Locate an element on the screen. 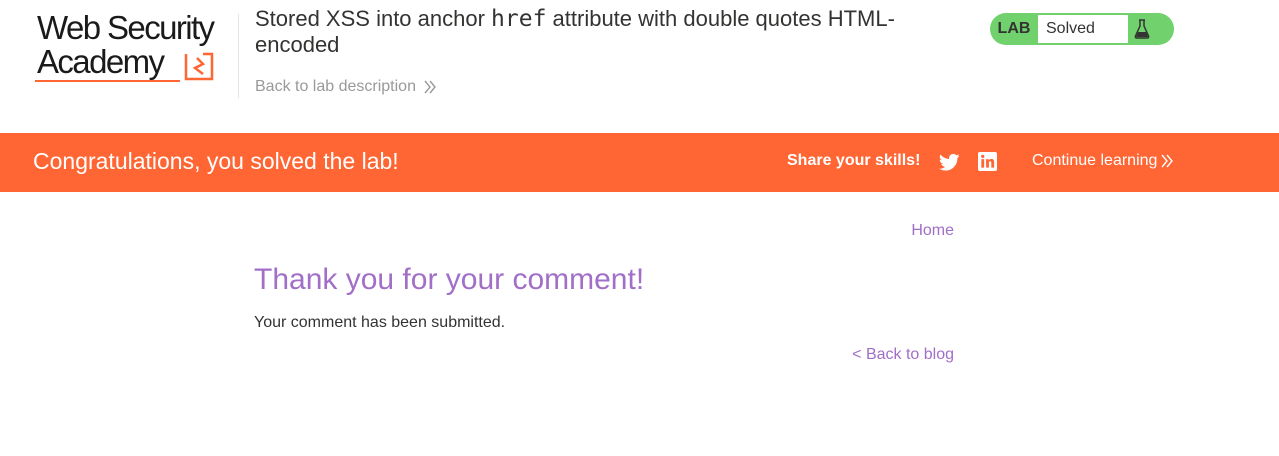 The image size is (1279, 456). logo-underline is located at coordinates (107, 81).